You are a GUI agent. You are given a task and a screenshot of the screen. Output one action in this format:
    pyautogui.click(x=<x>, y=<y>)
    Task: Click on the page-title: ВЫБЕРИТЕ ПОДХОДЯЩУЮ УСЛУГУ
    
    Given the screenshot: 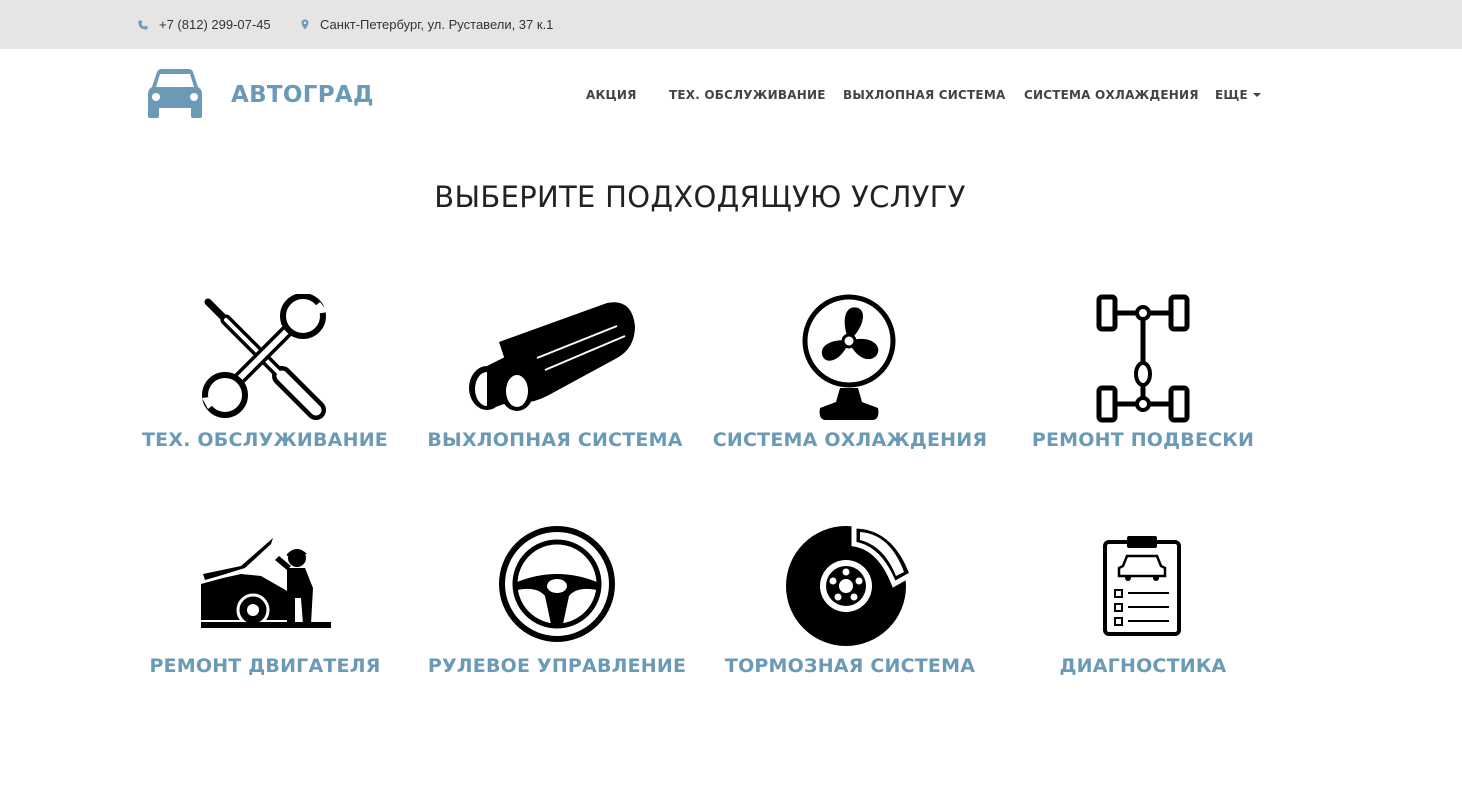 What is the action you would take?
    pyautogui.click(x=700, y=197)
    